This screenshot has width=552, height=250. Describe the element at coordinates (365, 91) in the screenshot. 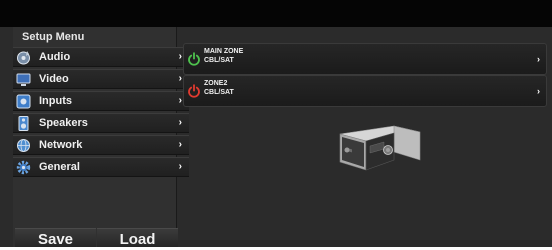

I see `zone-row-zone2: ZONE2 CBL/SAT ›` at that location.